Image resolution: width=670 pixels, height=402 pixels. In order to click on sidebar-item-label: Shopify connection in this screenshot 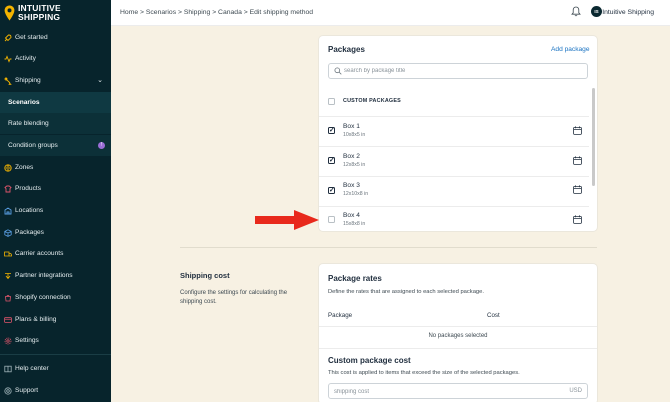, I will do `click(43, 297)`.